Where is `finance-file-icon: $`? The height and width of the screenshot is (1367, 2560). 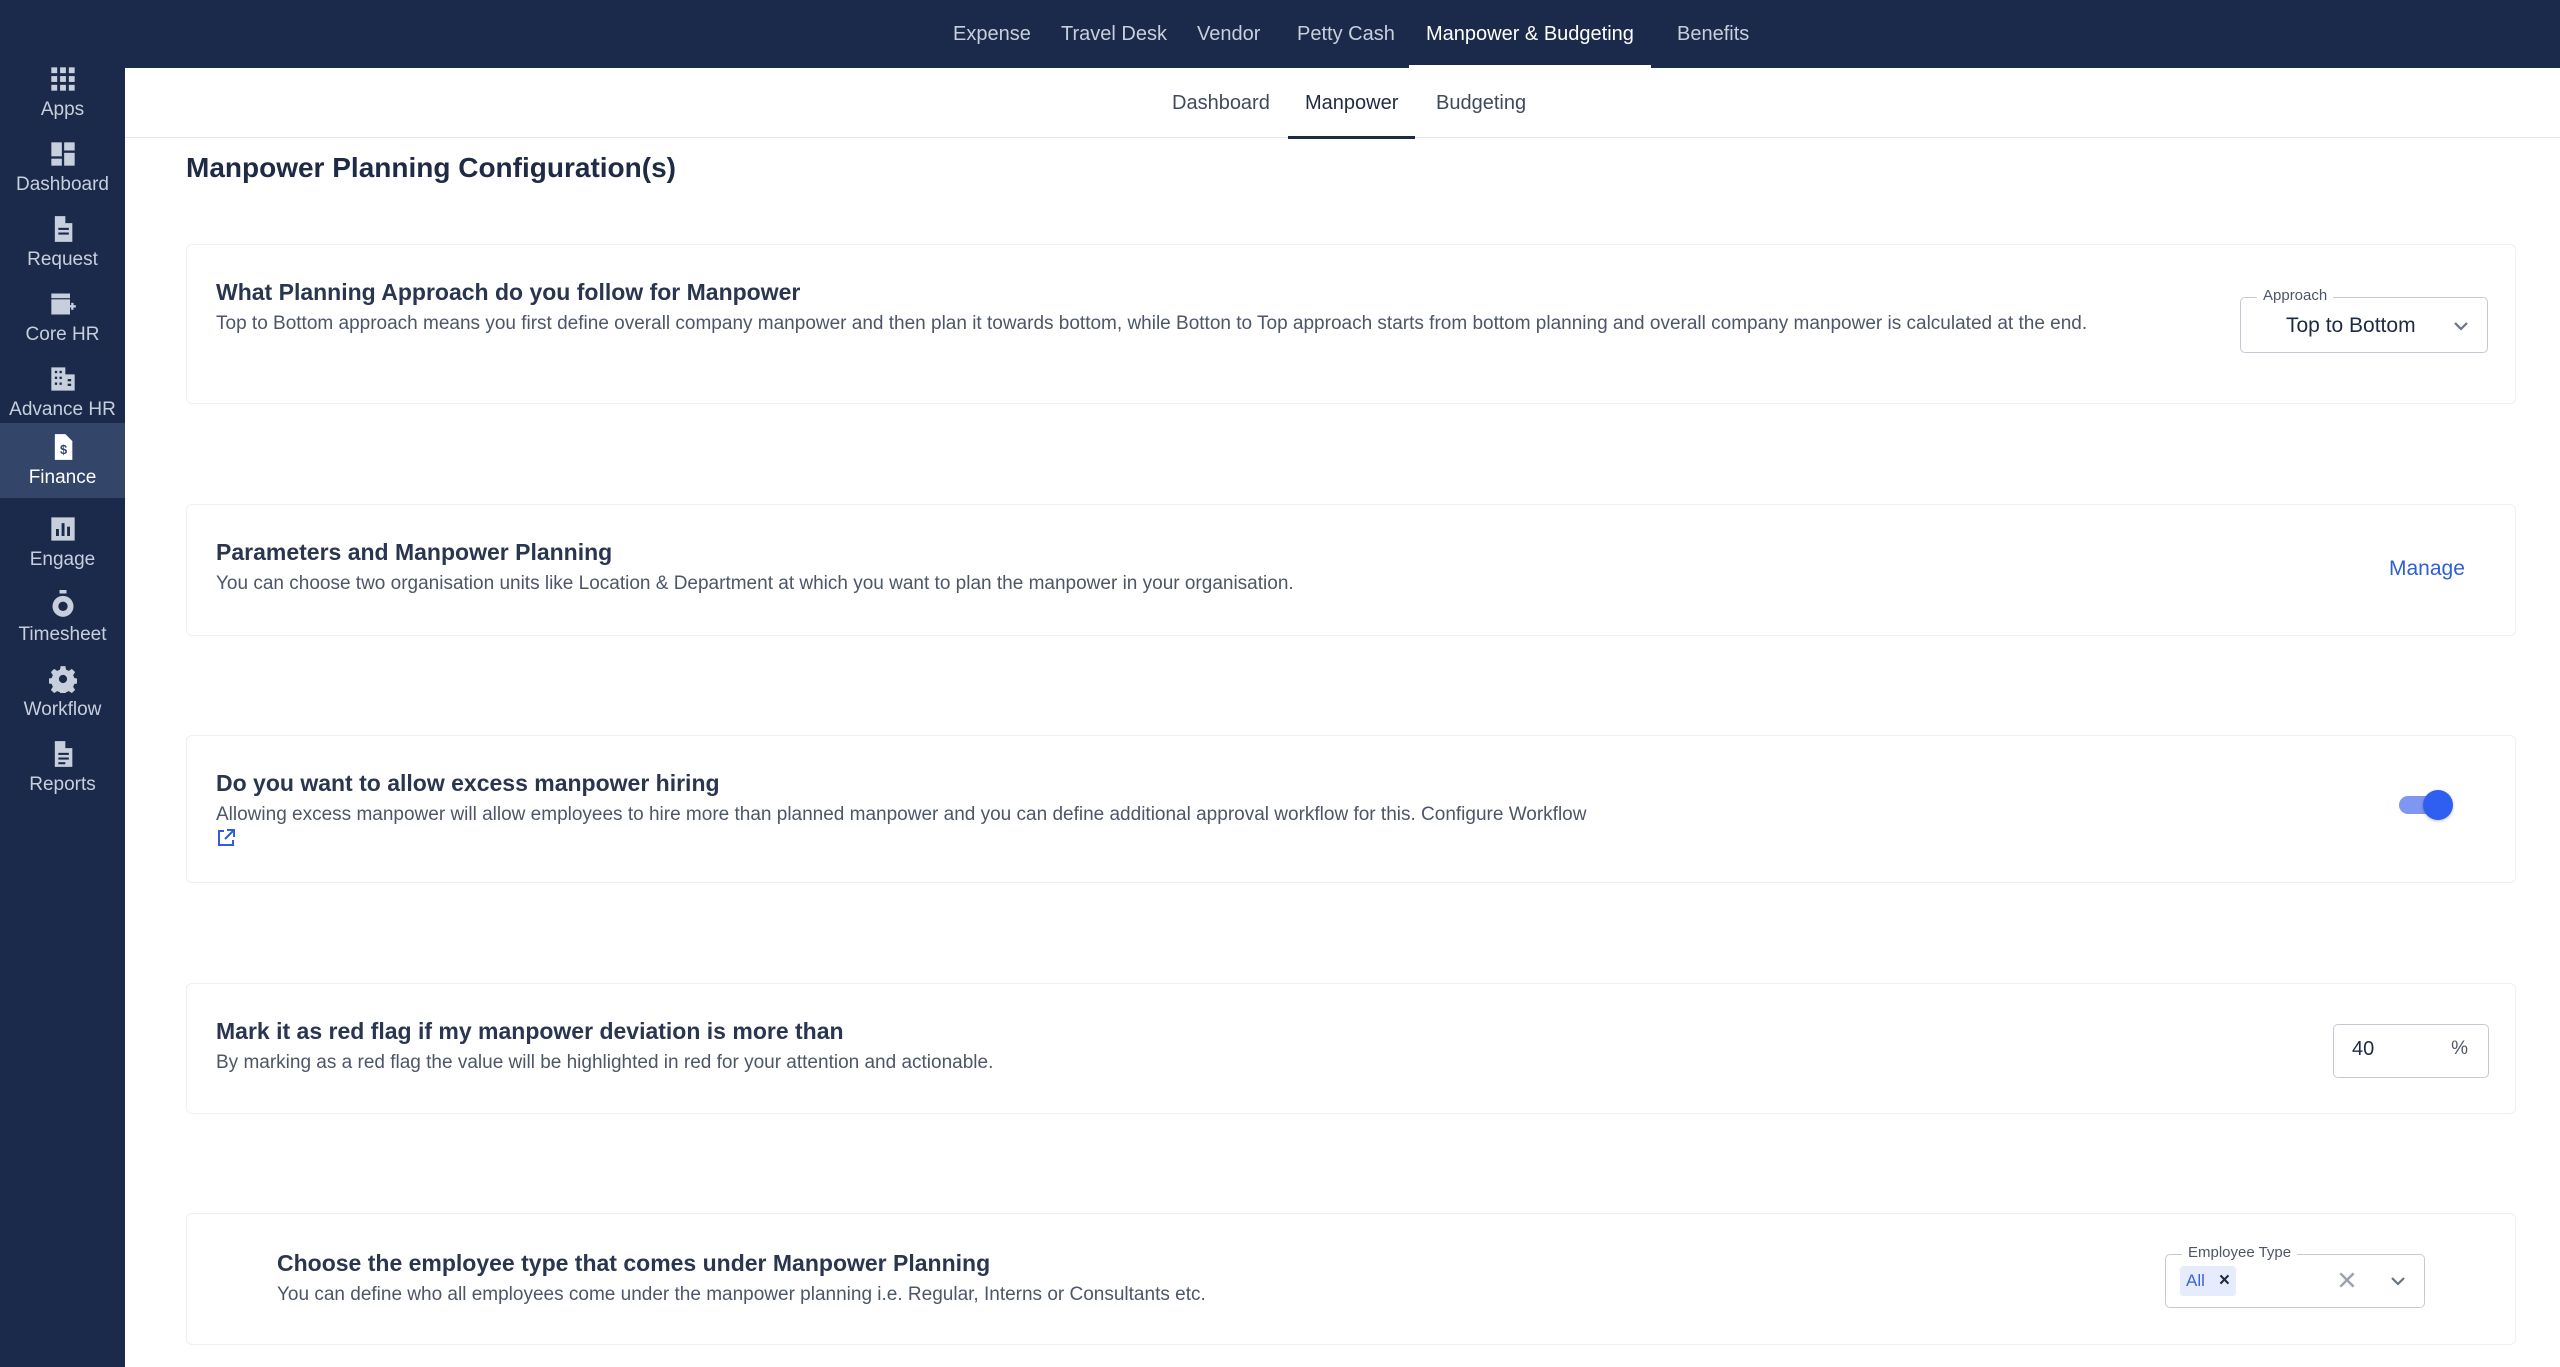 finance-file-icon: $ is located at coordinates (63, 447).